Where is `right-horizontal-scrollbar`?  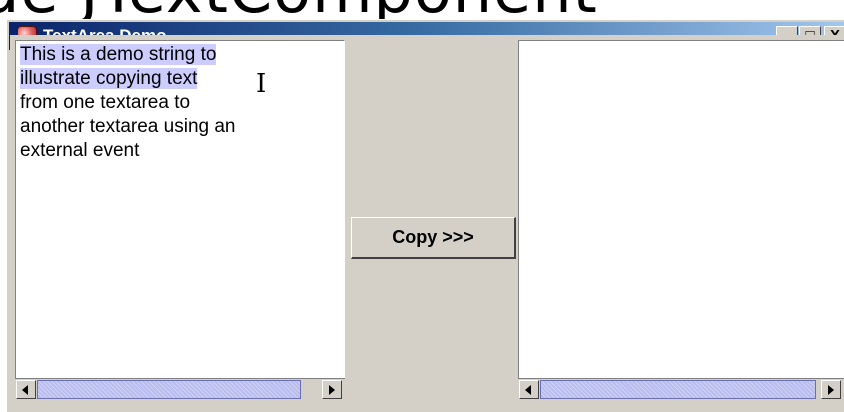
right-horizontal-scrollbar is located at coordinates (681, 389).